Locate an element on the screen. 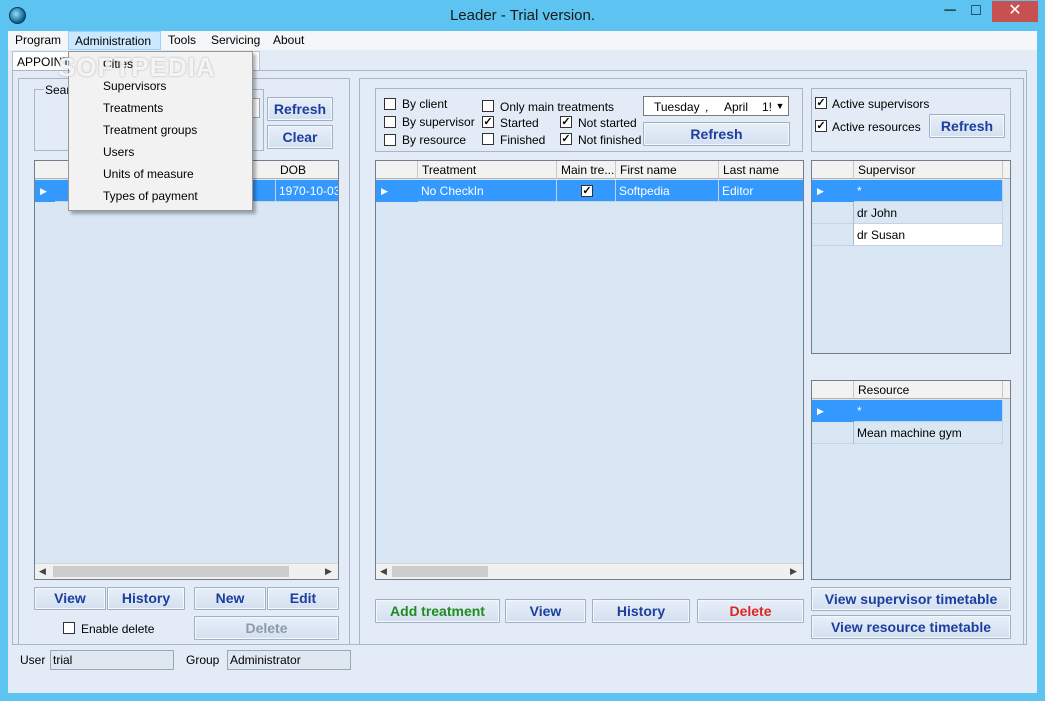  maximize-button: □ is located at coordinates (976, 11).